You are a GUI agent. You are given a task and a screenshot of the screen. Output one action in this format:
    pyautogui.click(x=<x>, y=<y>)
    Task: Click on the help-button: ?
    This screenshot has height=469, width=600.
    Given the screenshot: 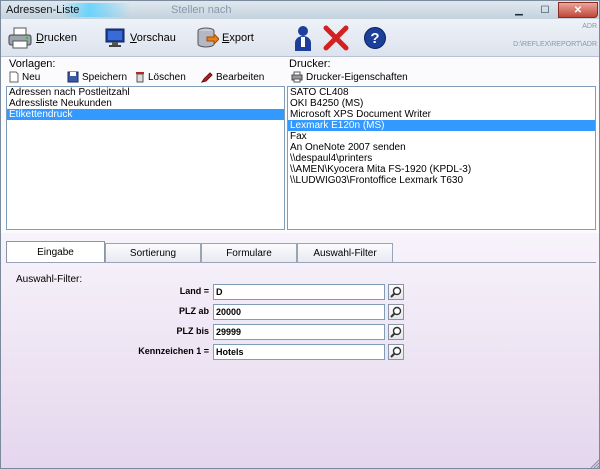 What is the action you would take?
    pyautogui.click(x=376, y=38)
    